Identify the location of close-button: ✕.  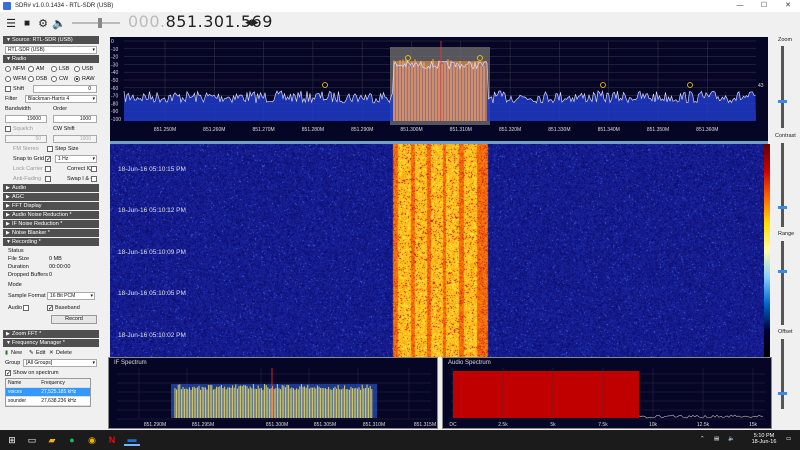
(788, 6).